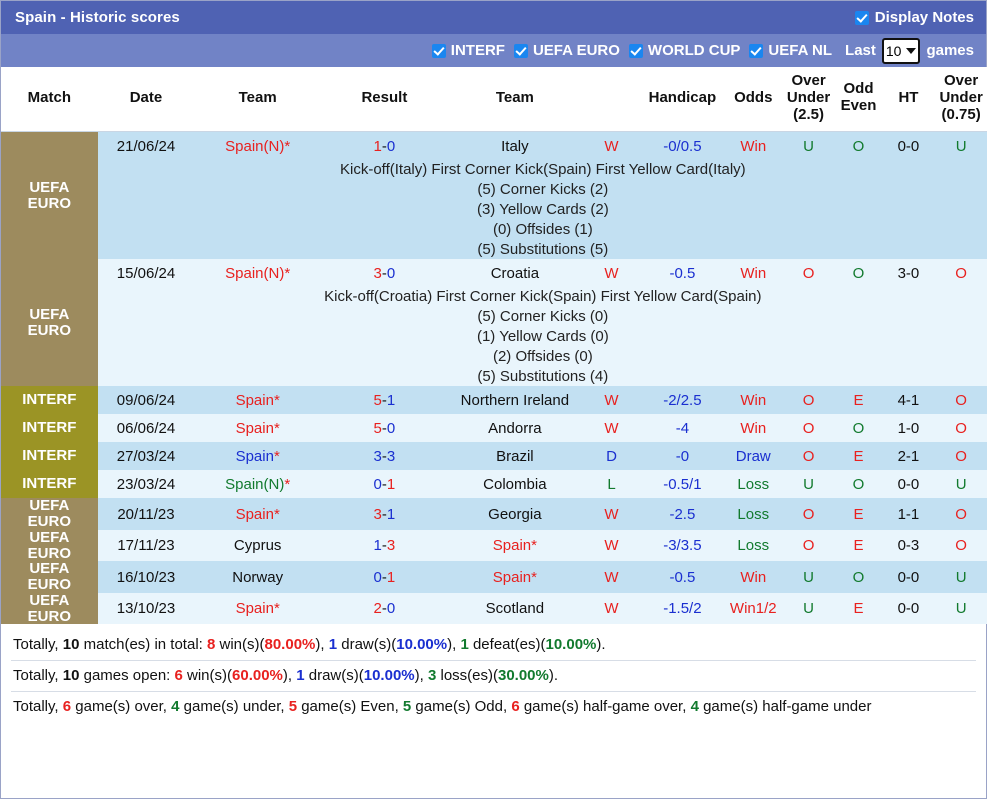  What do you see at coordinates (258, 577) in the screenshot?
I see `home-team: Norway` at bounding box center [258, 577].